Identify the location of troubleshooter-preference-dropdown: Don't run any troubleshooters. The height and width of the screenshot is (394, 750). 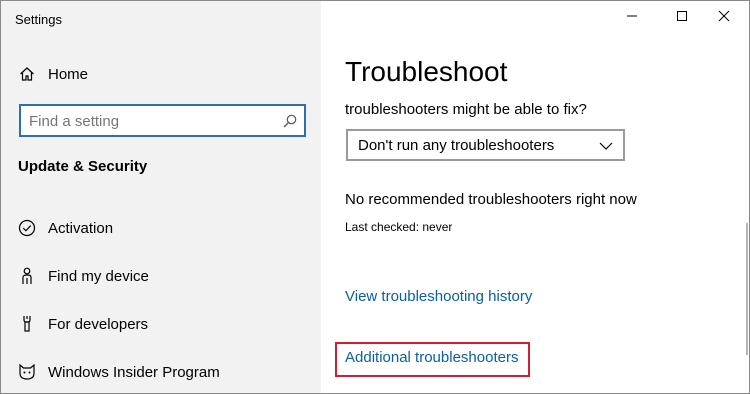
(485, 145).